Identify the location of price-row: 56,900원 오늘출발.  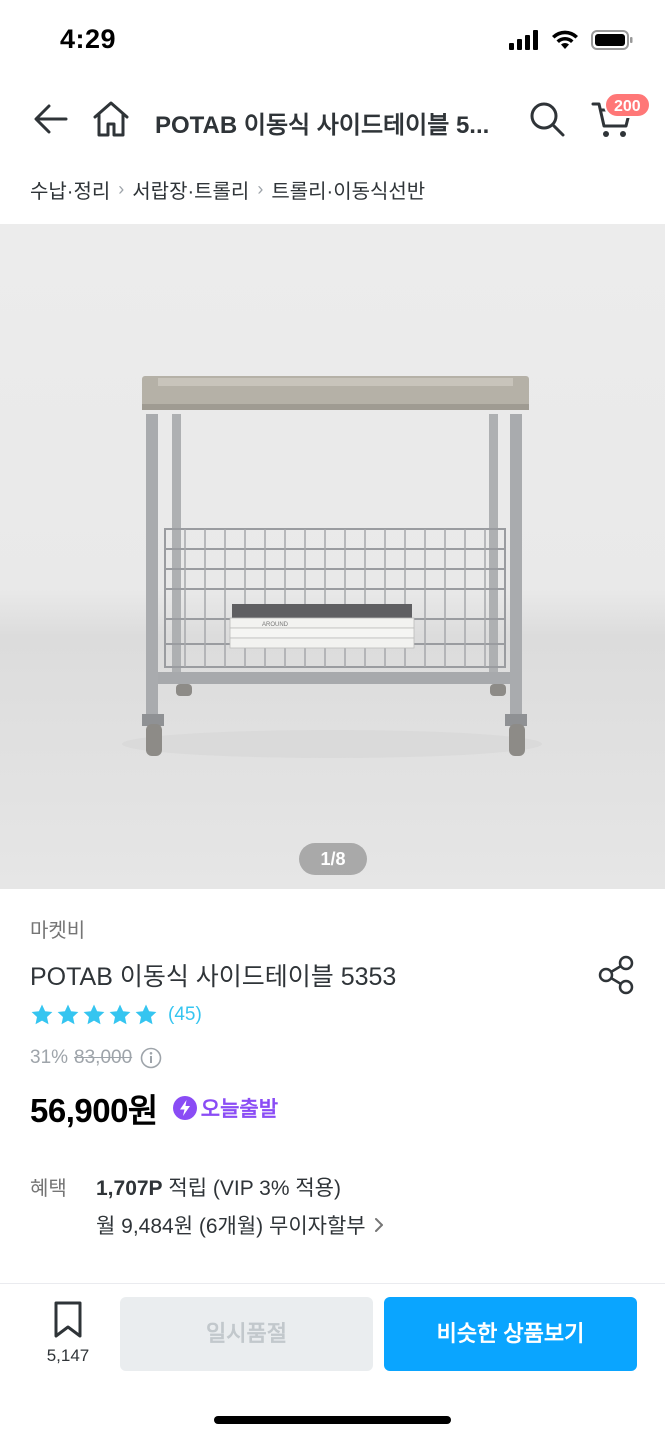
(154, 1108).